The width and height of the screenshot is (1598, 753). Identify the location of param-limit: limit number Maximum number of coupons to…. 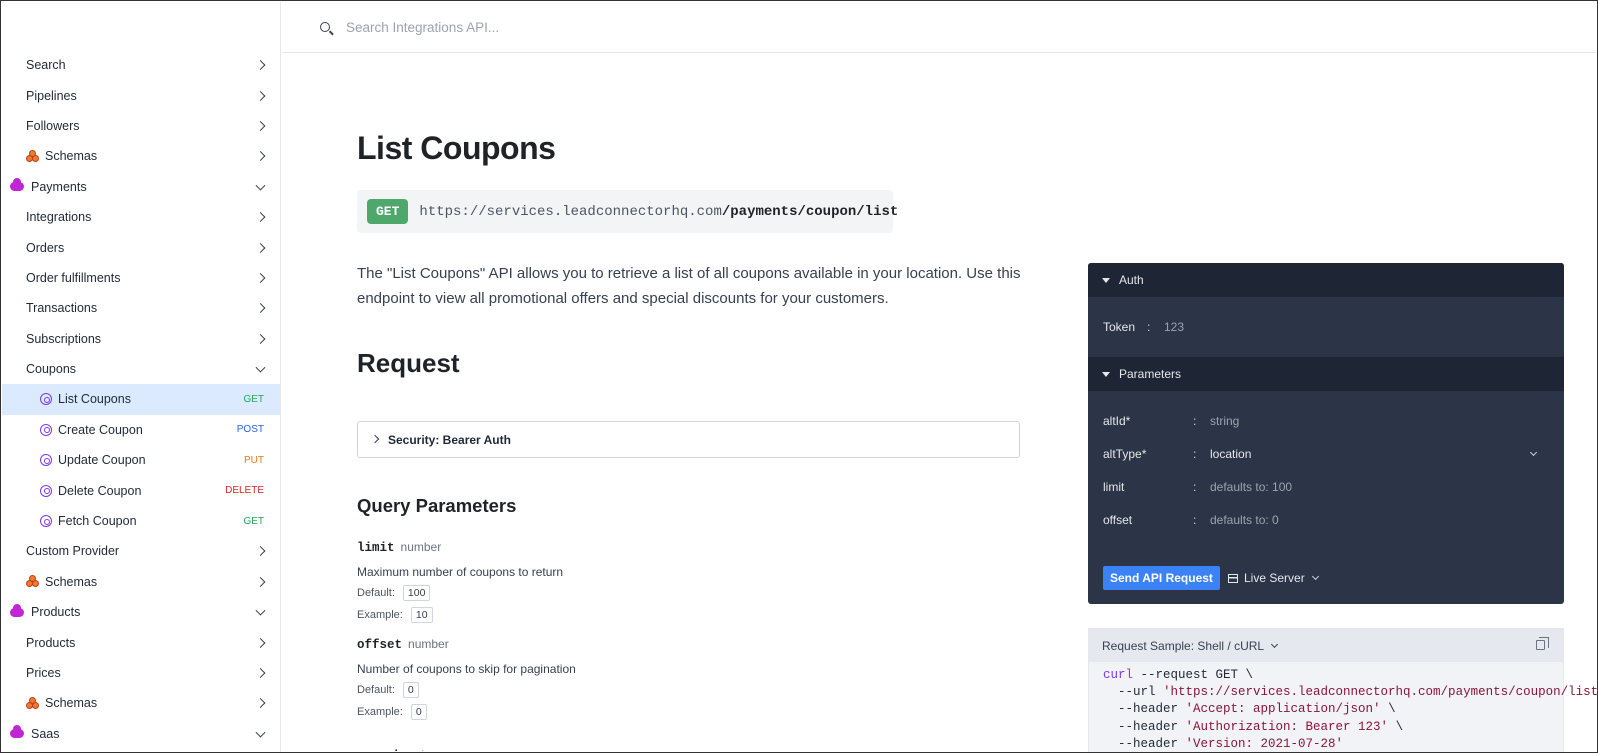
(460, 580).